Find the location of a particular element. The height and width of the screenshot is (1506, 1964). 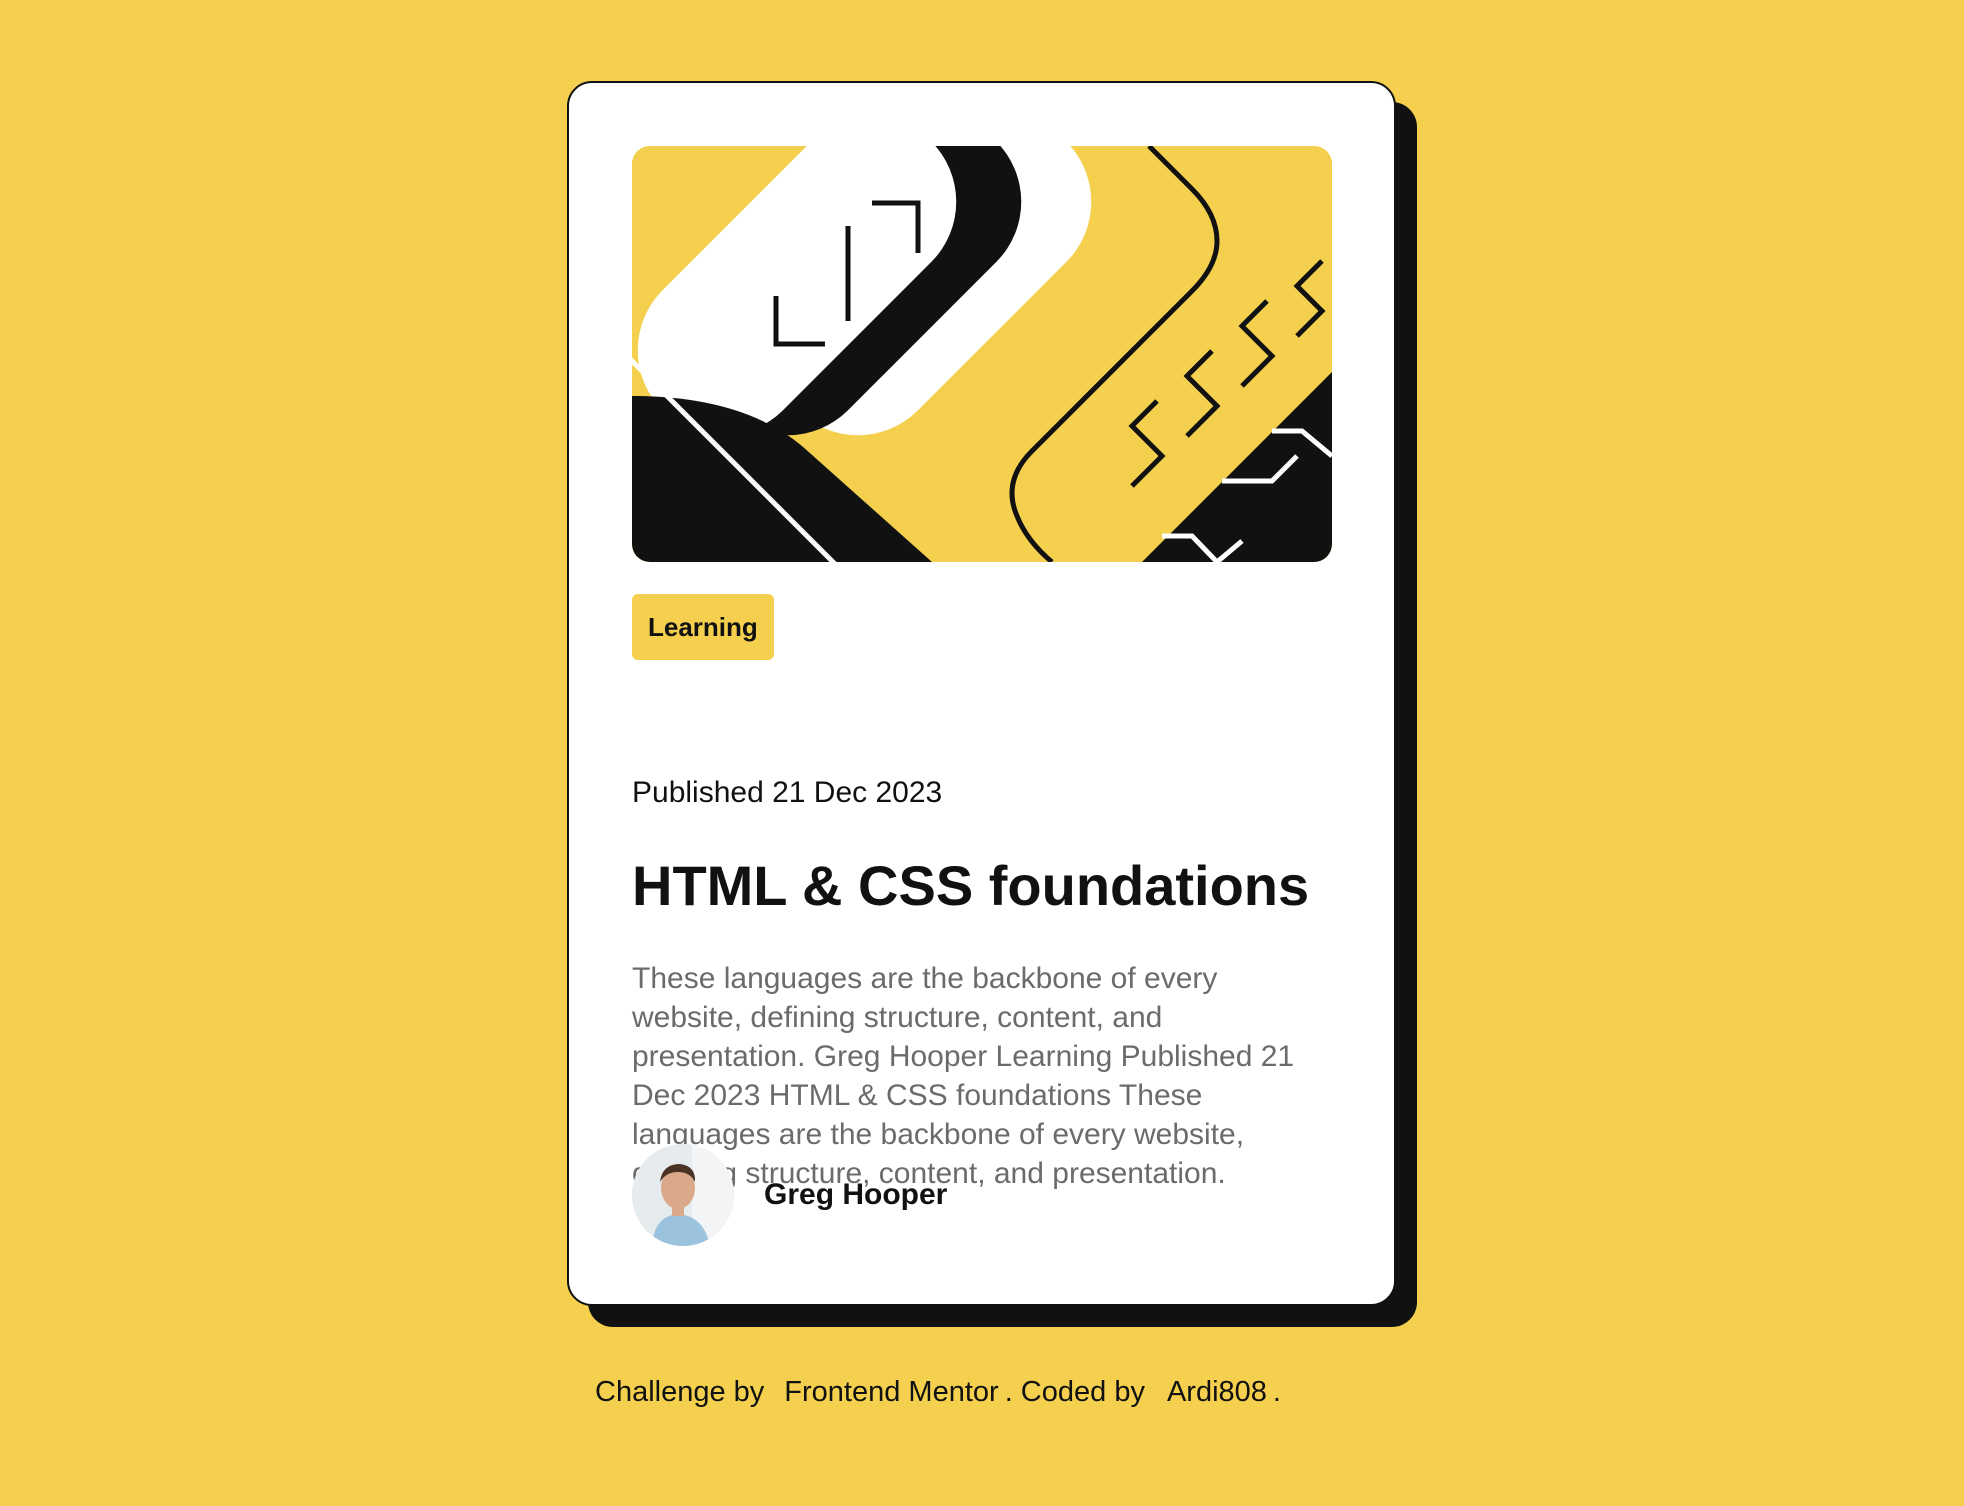

attribution-suffix: . is located at coordinates (1276, 1392).